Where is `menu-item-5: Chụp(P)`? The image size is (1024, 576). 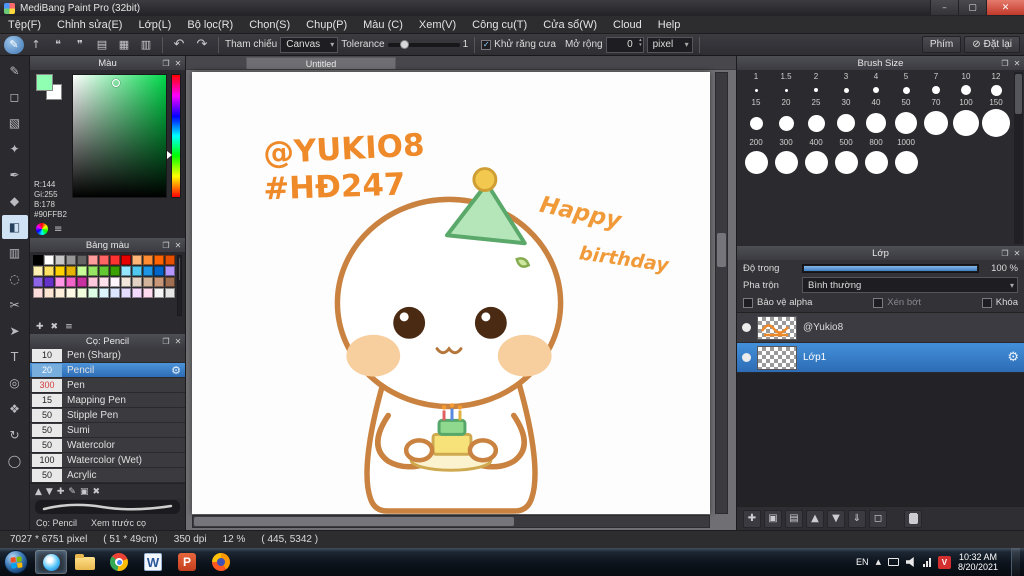
menu-item-5: Chụp(P) is located at coordinates (326, 25).